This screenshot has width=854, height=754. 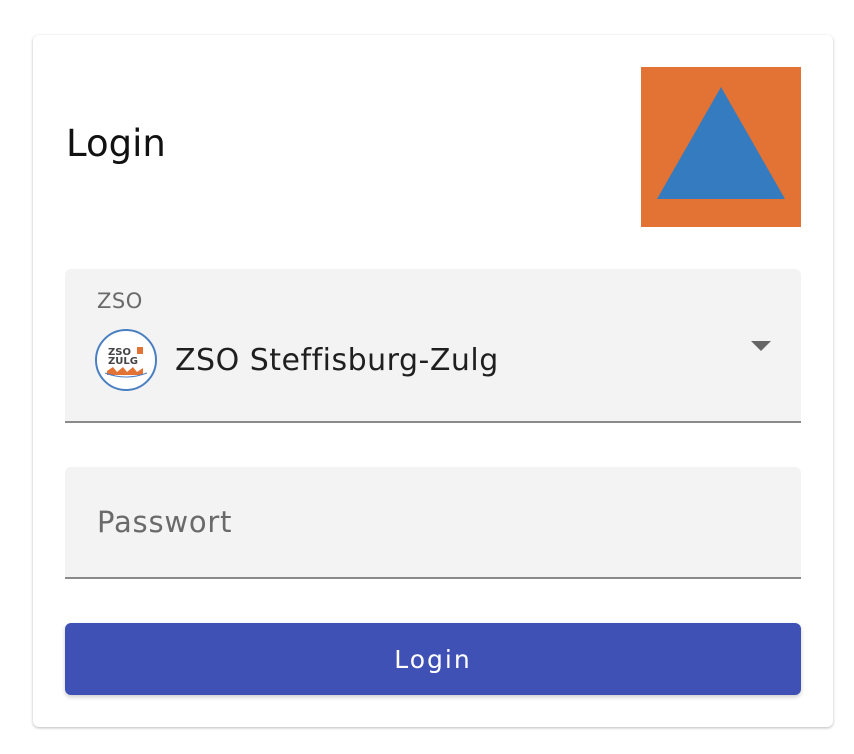 I want to click on password-field-container, so click(x=433, y=523).